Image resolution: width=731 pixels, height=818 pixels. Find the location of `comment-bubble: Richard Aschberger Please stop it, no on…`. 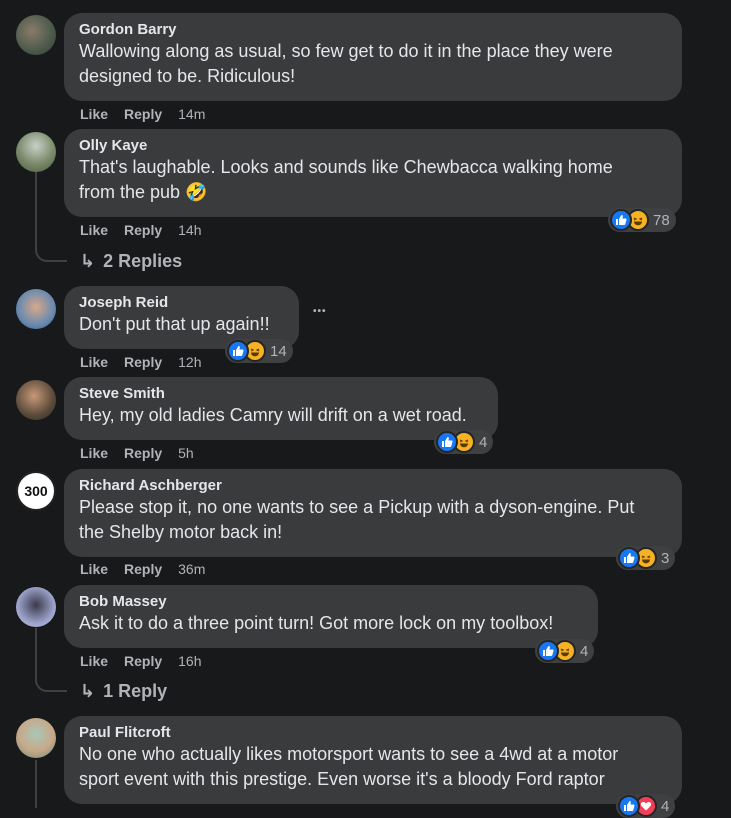

comment-bubble: Richard Aschberger Please stop it, no on… is located at coordinates (373, 513).